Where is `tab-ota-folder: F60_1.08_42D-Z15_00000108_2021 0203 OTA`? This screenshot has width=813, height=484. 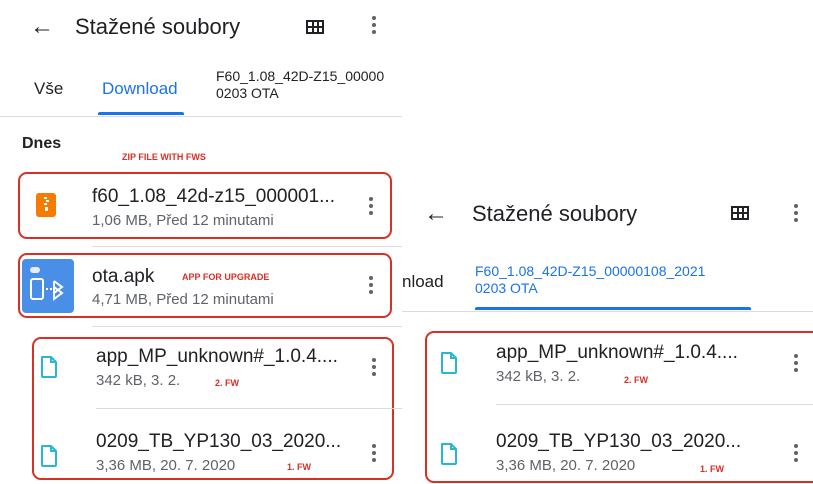
tab-ota-folder: F60_1.08_42D-Z15_00000108_2021 0203 OTA is located at coordinates (590, 280).